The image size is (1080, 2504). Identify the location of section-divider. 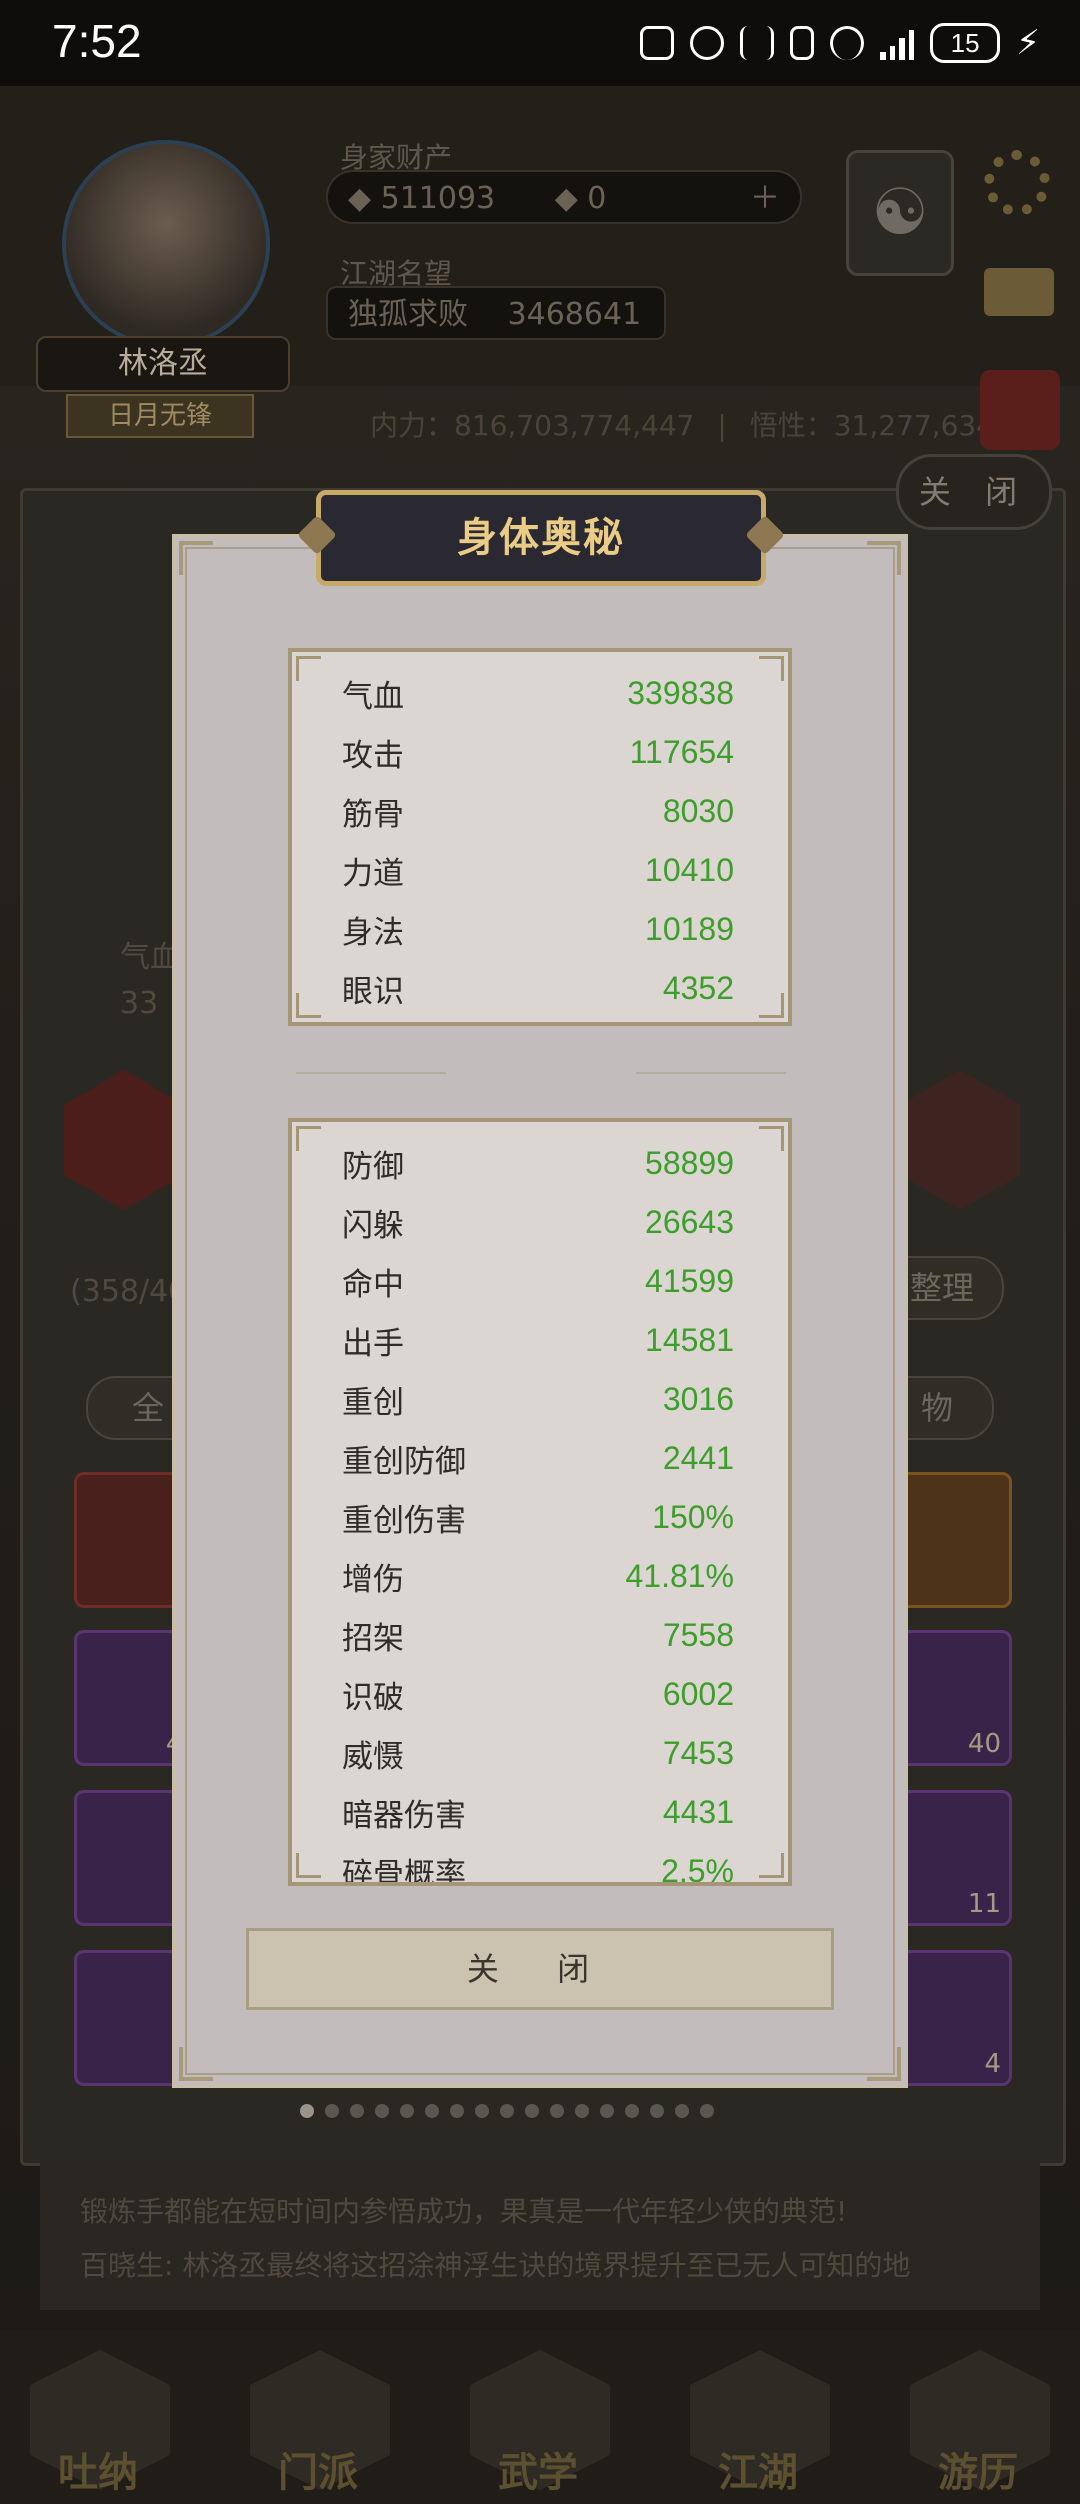
(541, 1073).